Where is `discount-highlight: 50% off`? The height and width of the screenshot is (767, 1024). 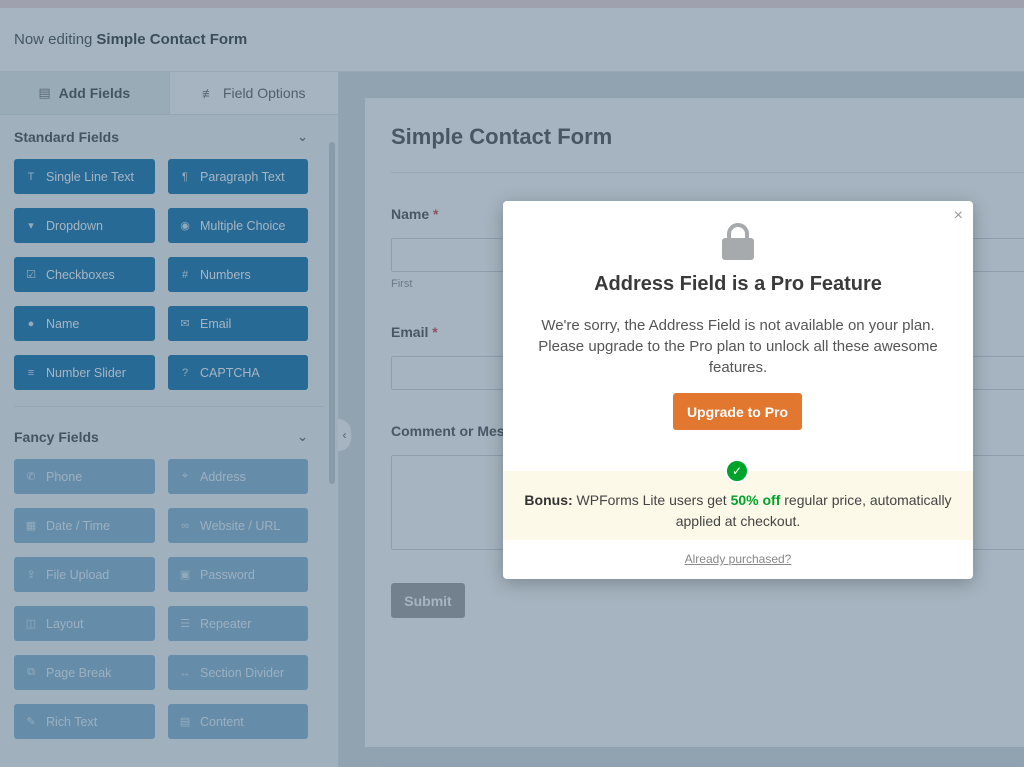 discount-highlight: 50% off is located at coordinates (755, 500).